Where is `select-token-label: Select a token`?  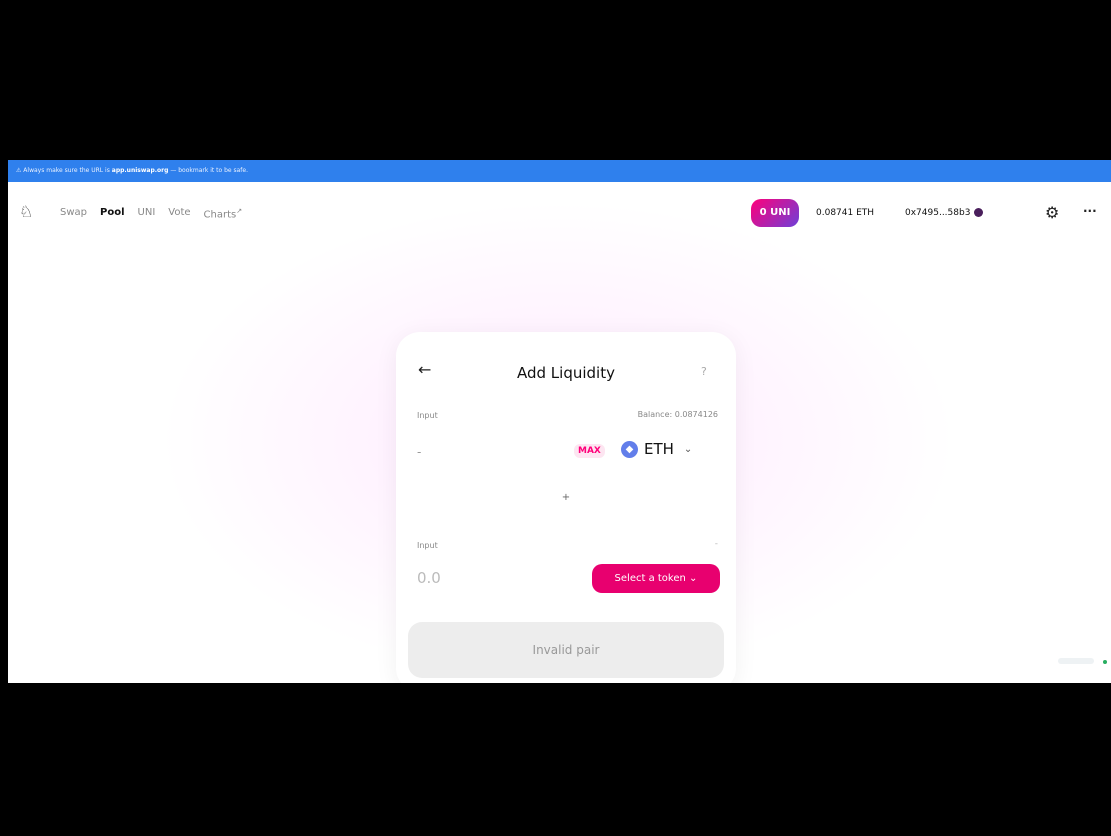
select-token-label: Select a token is located at coordinates (650, 578).